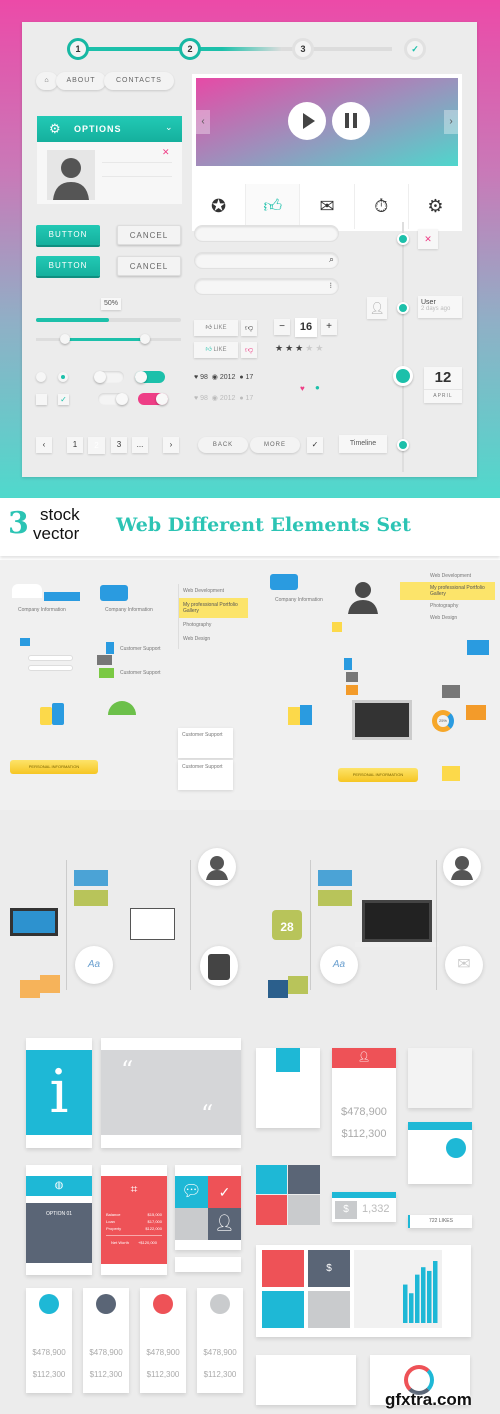 The height and width of the screenshot is (1414, 500). Describe the element at coordinates (329, 327) in the screenshot. I see `increment-button: +` at that location.